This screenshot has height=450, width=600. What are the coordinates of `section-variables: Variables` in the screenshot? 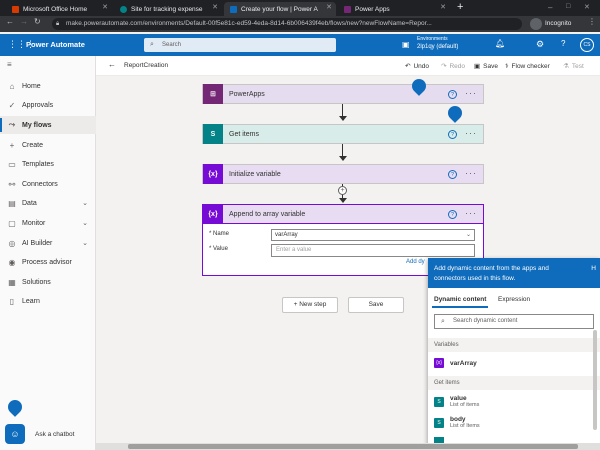 It's located at (514, 345).